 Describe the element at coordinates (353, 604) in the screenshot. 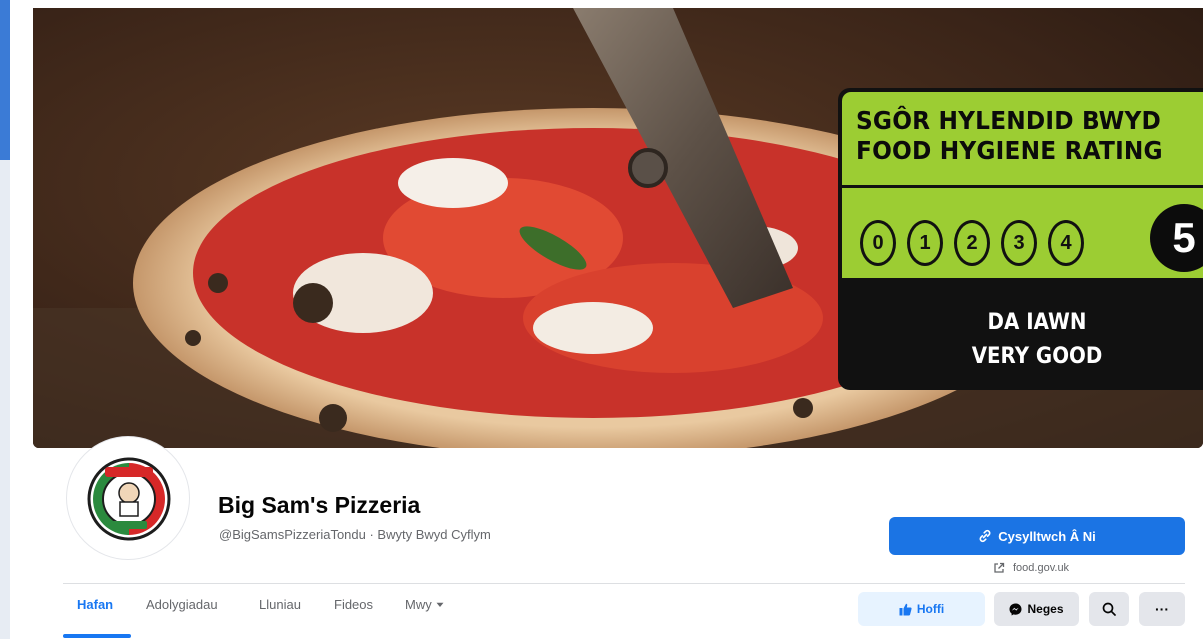

I see `tab-videos: Fideos` at that location.